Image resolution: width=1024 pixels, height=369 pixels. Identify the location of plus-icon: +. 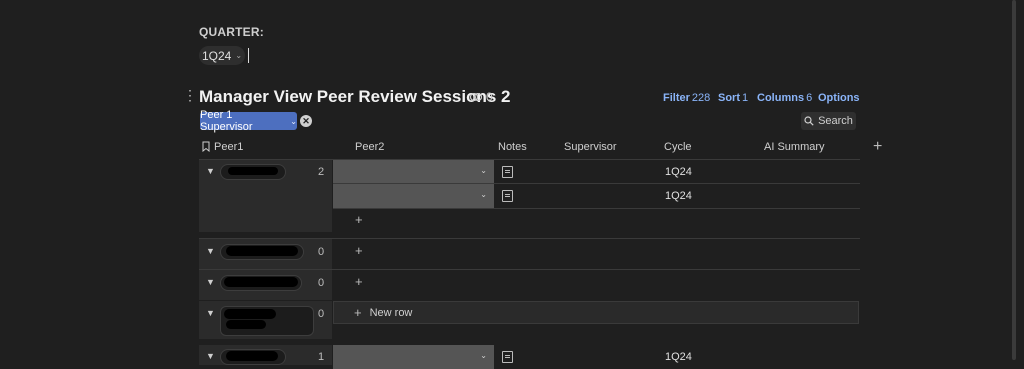
(358, 312).